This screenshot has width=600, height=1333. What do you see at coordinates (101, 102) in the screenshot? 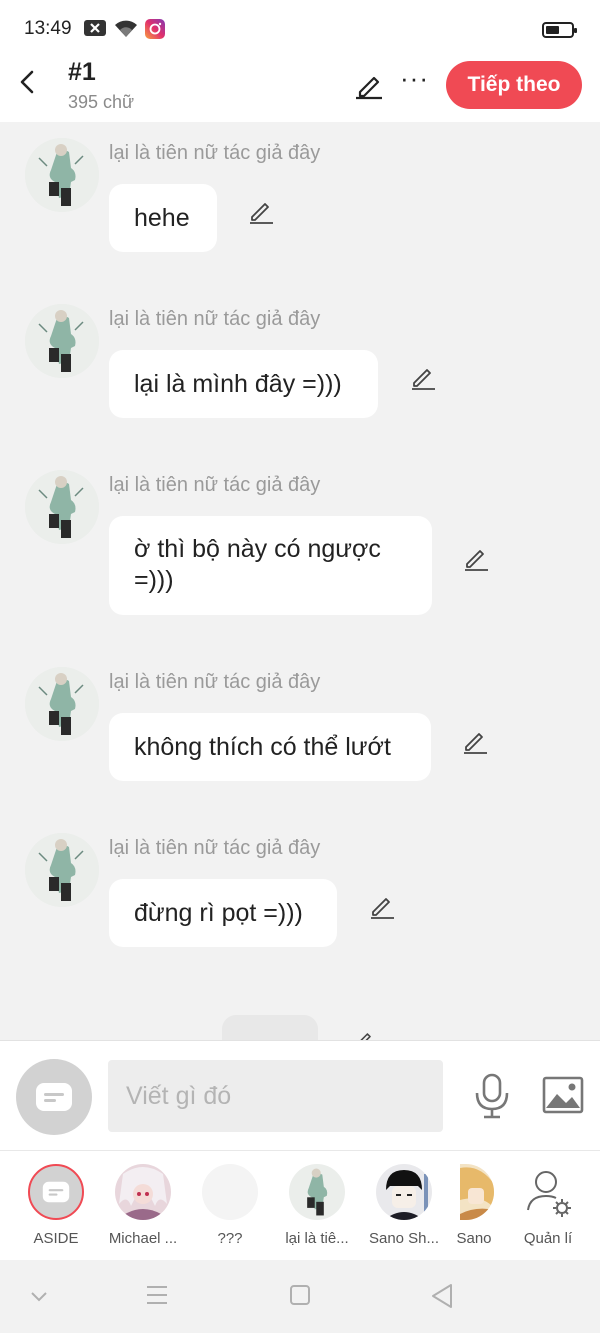
I see `word-count: 395 chữ` at bounding box center [101, 102].